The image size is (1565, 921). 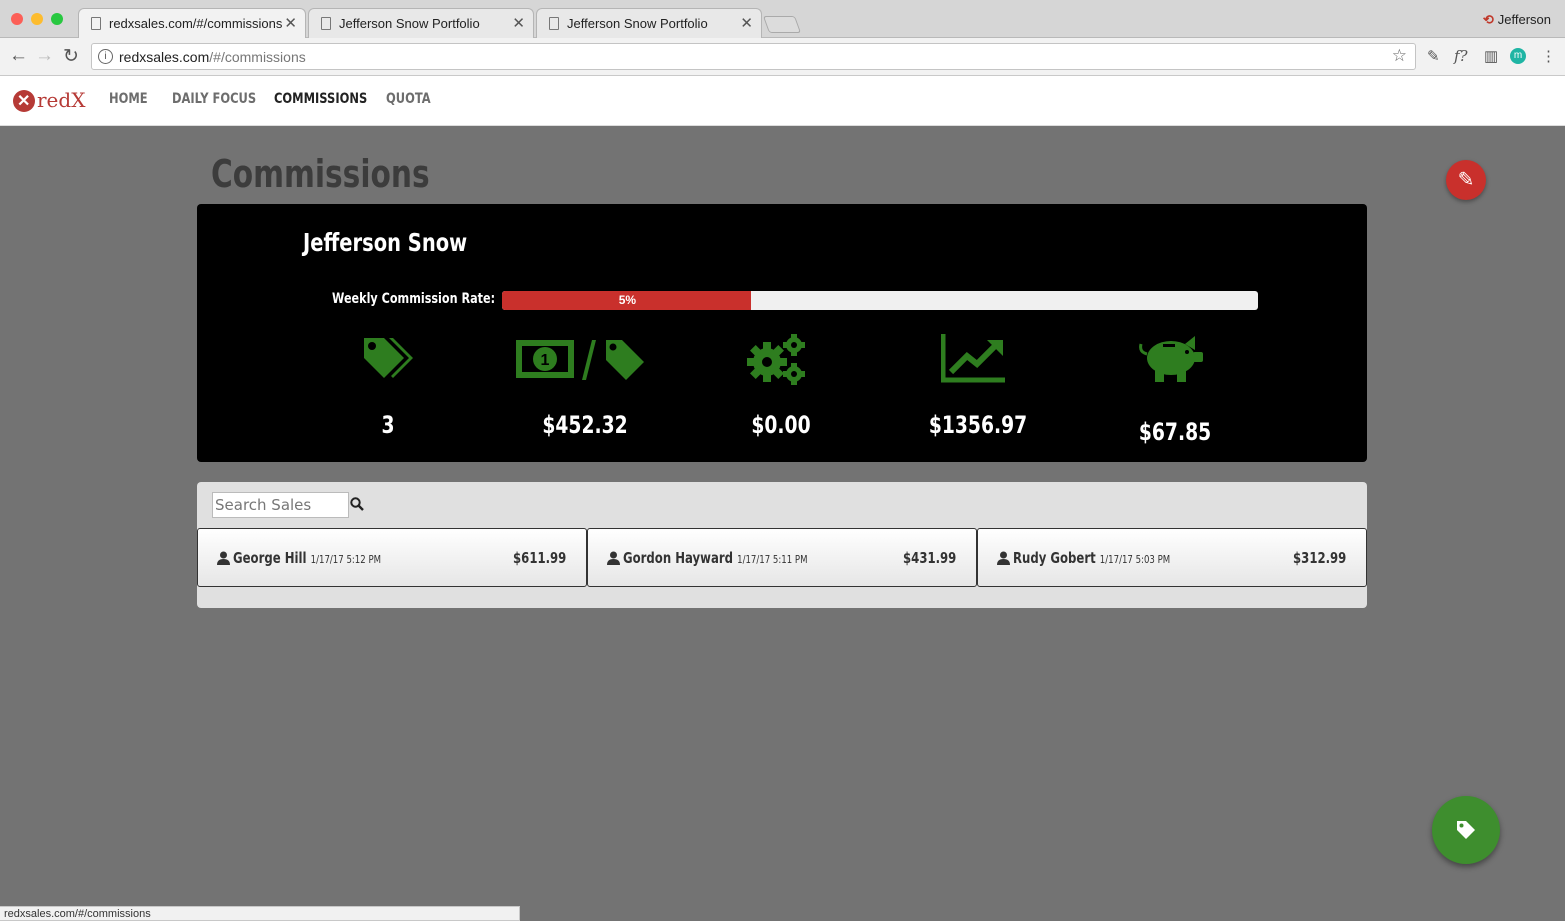 What do you see at coordinates (24, 101) in the screenshot?
I see `logo-mark-icon` at bounding box center [24, 101].